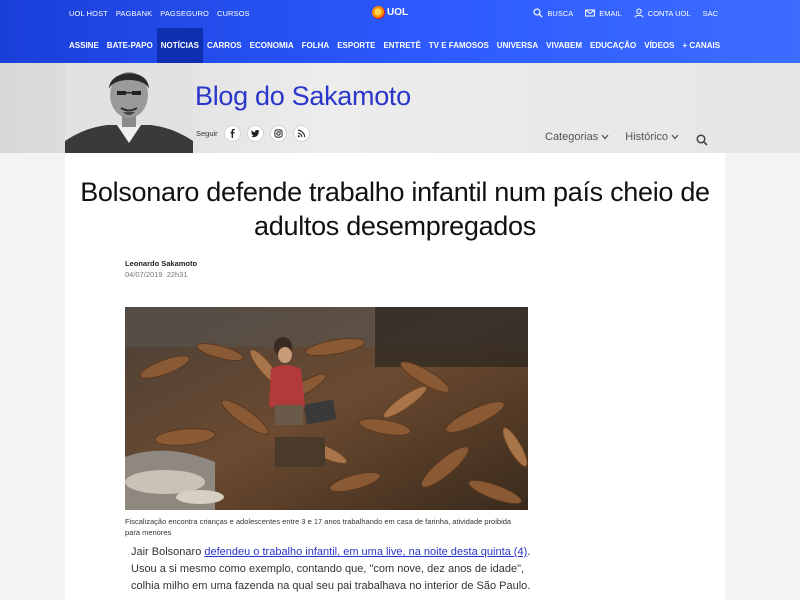 The image size is (800, 600). Describe the element at coordinates (134, 13) in the screenshot. I see `top-link-pagbank: PAGBANK` at that location.